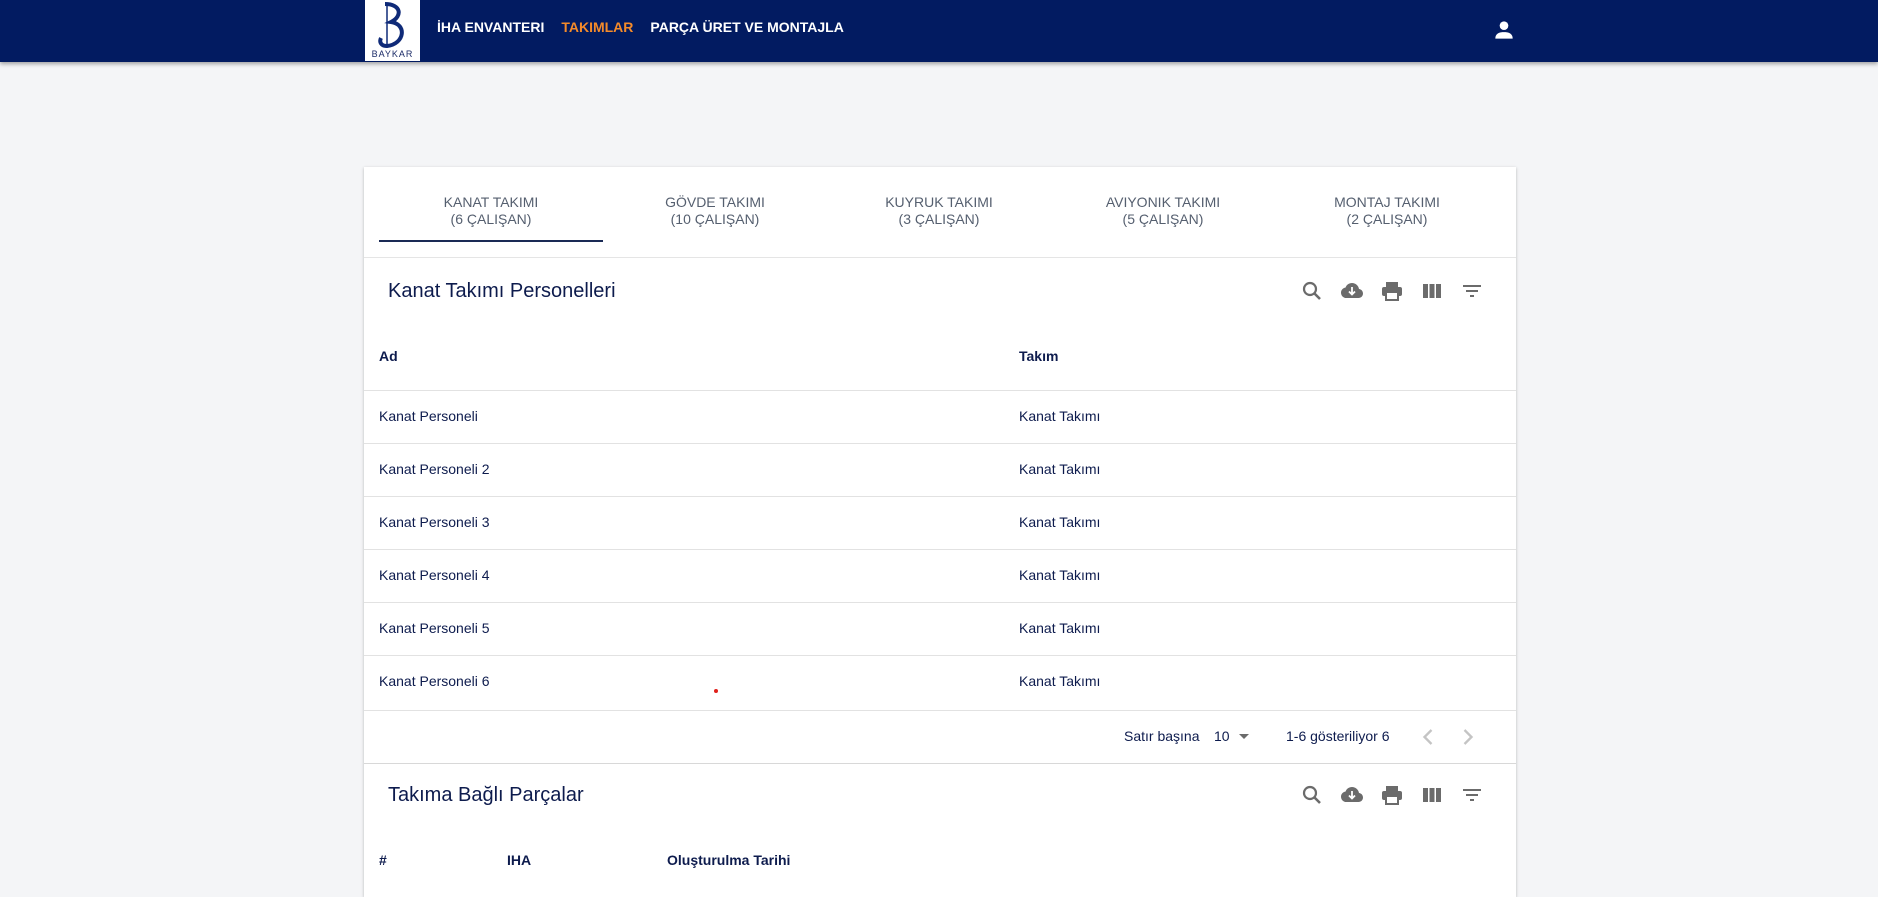 The width and height of the screenshot is (1878, 897). I want to click on next-page-icon, so click(1468, 737).